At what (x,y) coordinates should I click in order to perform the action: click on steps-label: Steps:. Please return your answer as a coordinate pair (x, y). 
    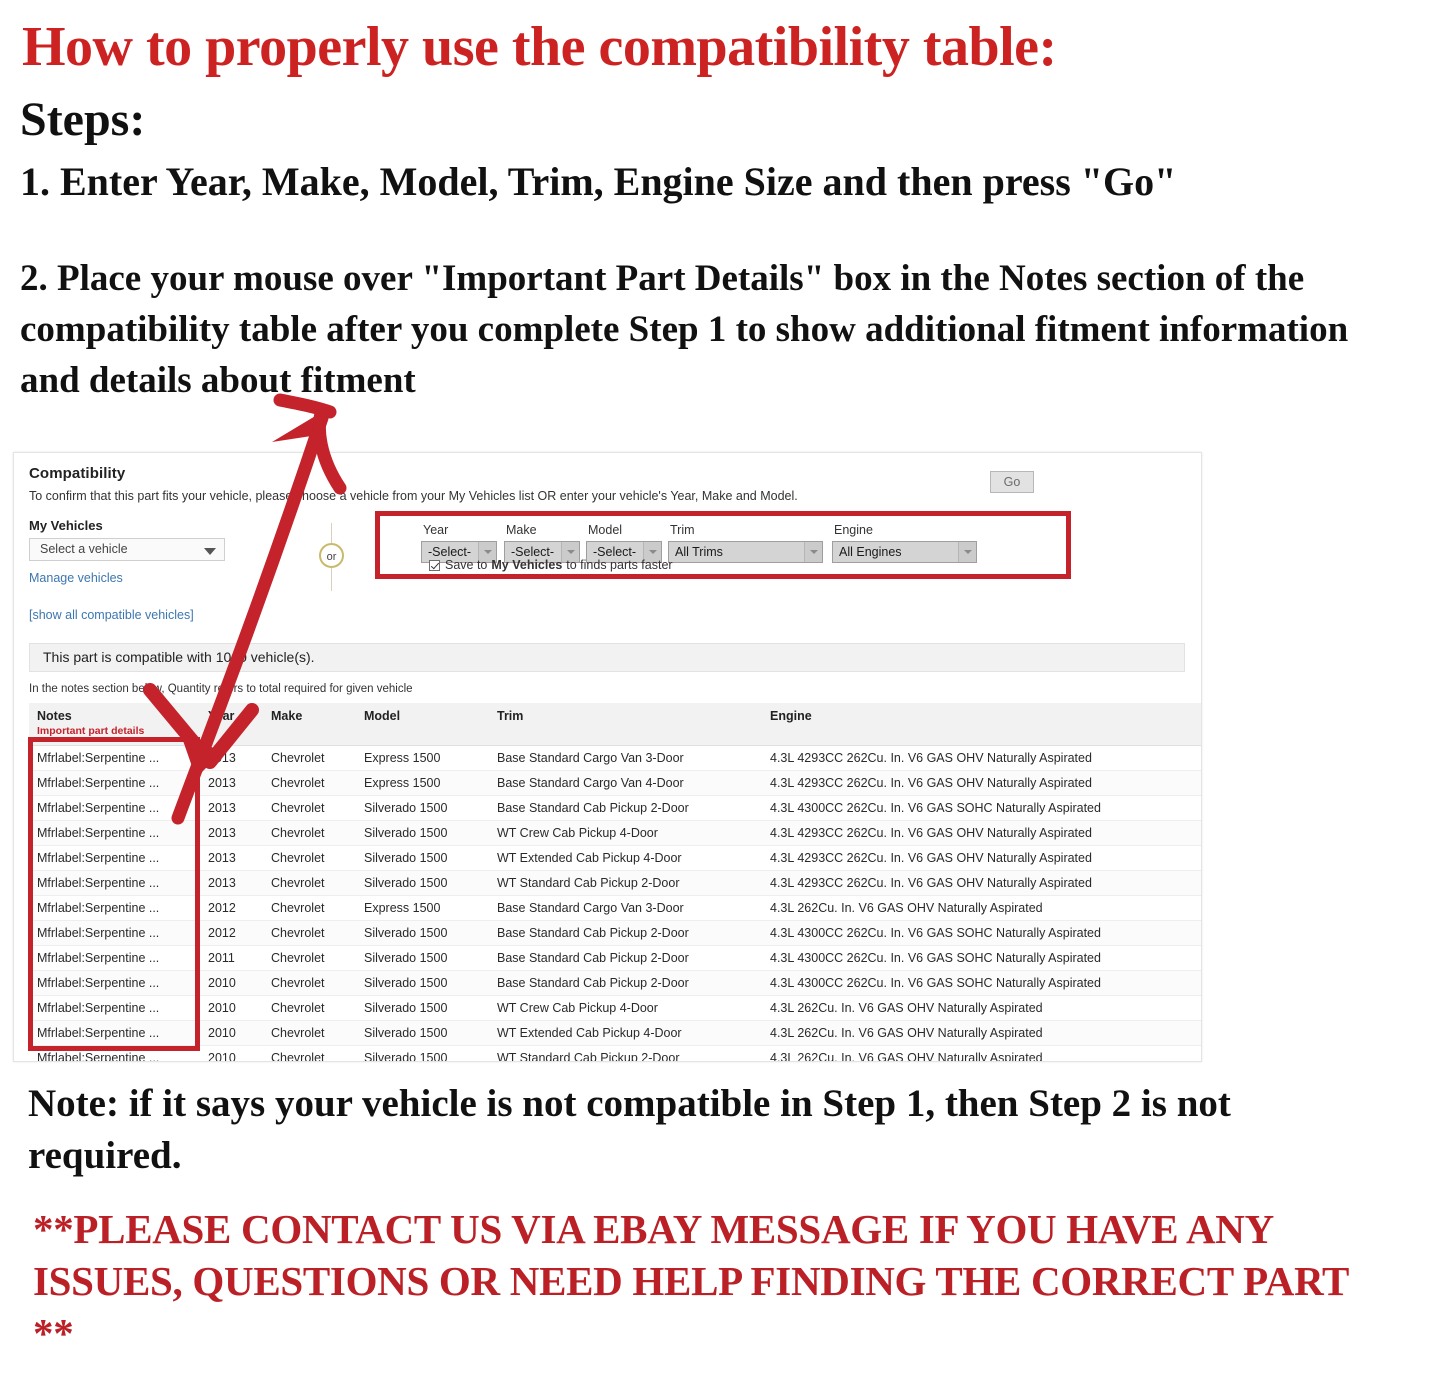
    Looking at the image, I should click on (83, 119).